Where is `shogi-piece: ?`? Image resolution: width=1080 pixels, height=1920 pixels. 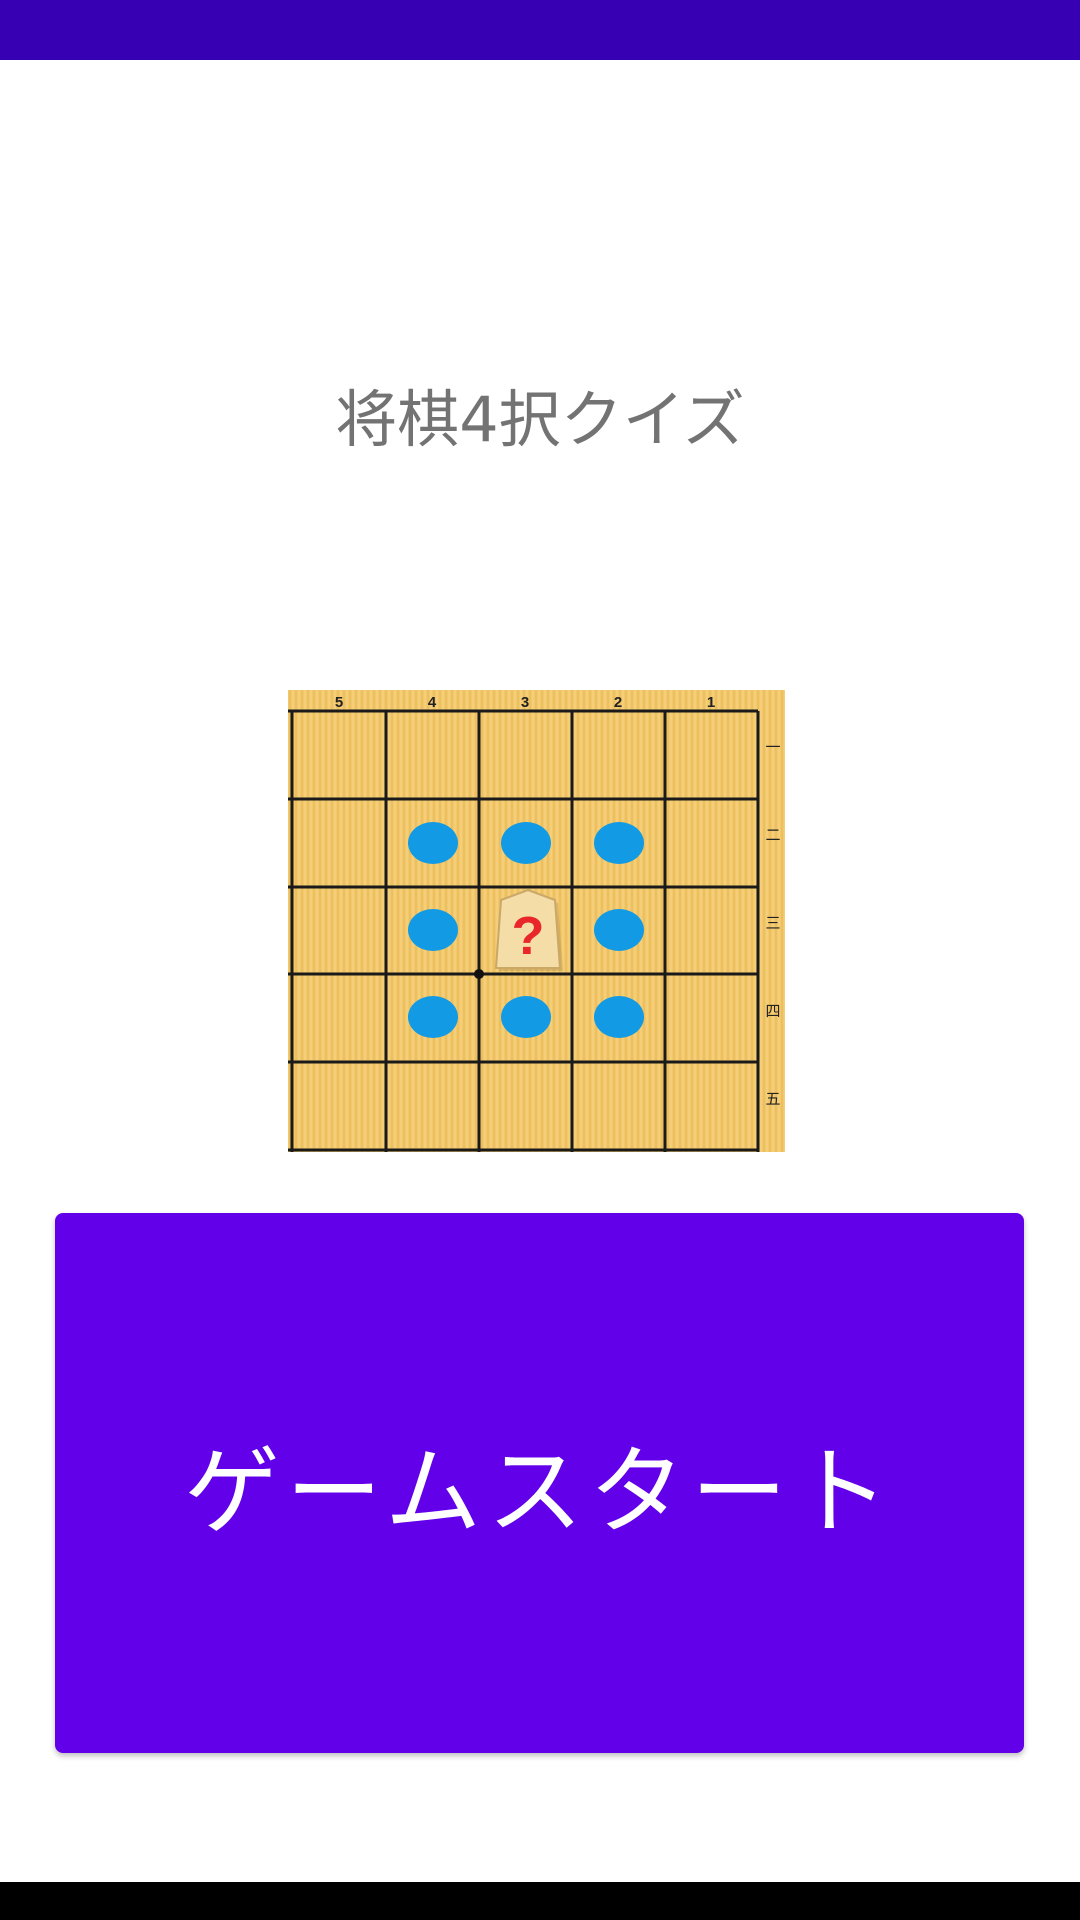 shogi-piece: ? is located at coordinates (528, 929).